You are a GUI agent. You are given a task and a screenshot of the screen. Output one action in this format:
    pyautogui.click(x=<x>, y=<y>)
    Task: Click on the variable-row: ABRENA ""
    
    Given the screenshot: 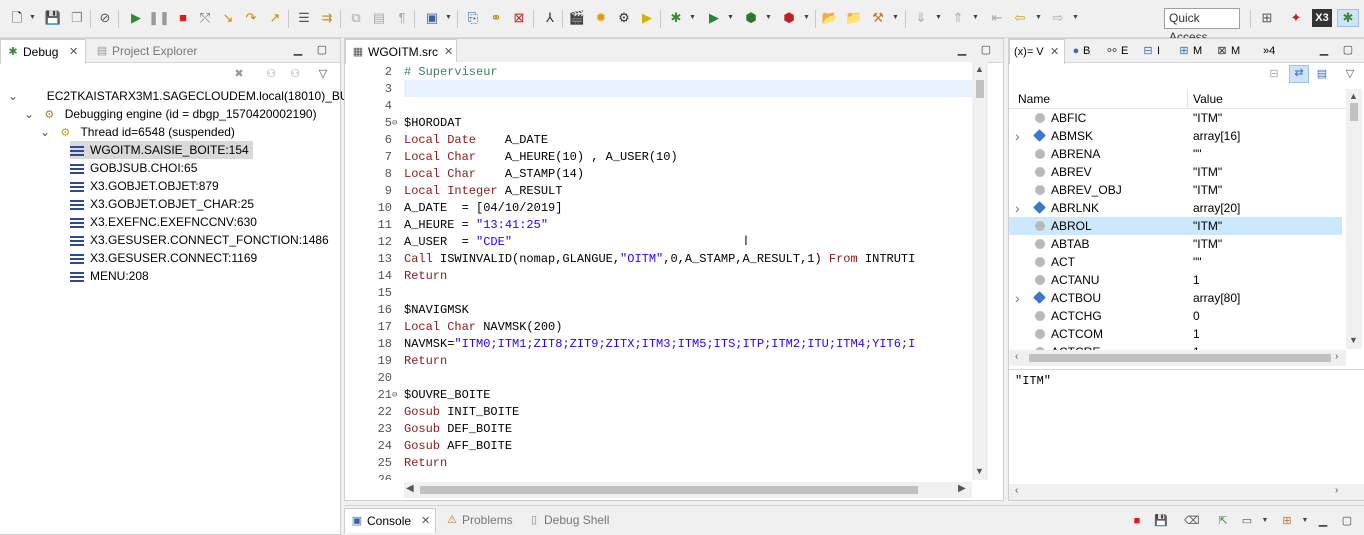 What is the action you would take?
    pyautogui.click(x=1175, y=154)
    